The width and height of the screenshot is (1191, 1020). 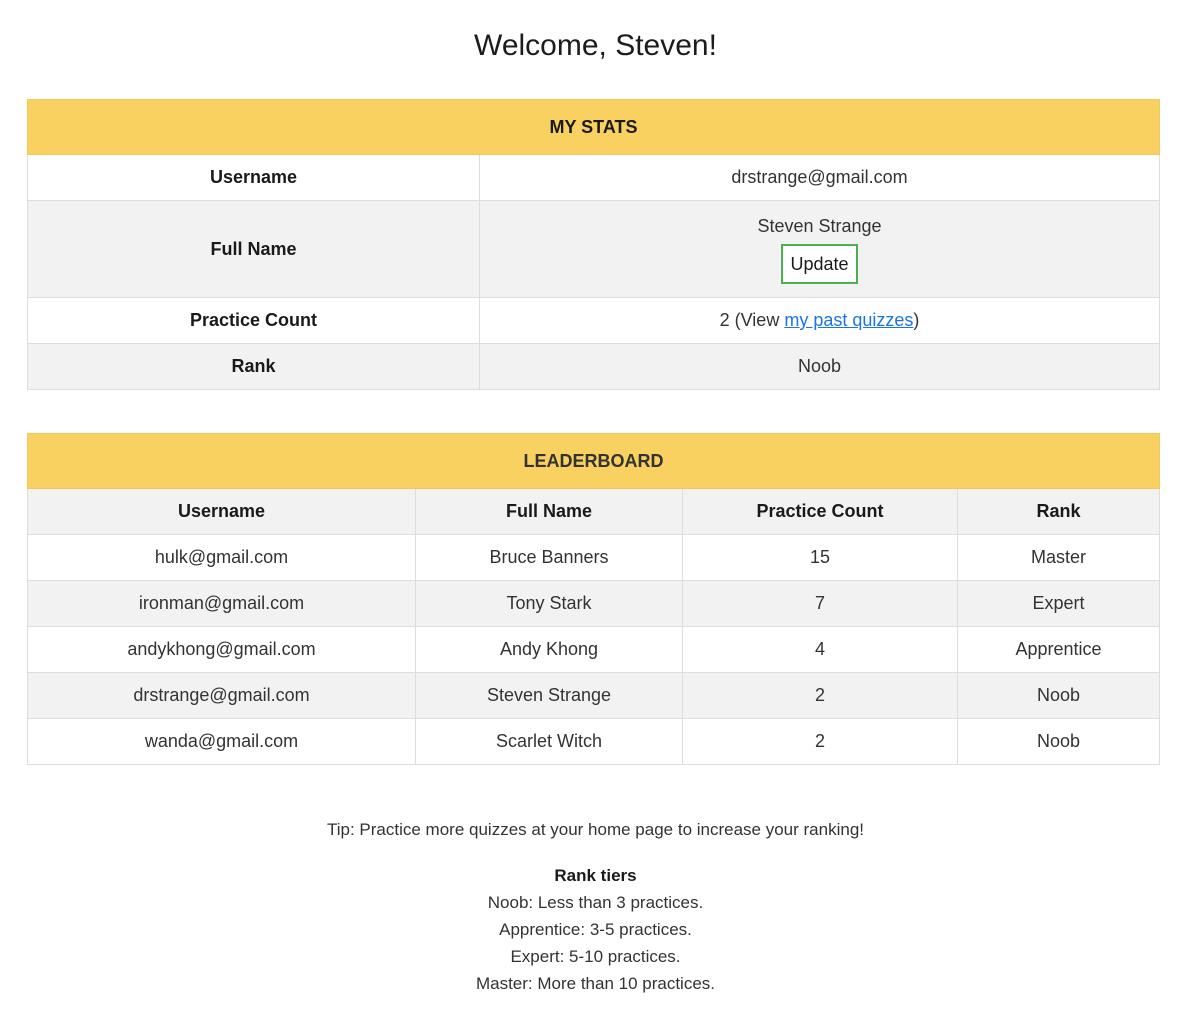 What do you see at coordinates (221, 695) in the screenshot?
I see `cell-username: drstrange@gmail.com` at bounding box center [221, 695].